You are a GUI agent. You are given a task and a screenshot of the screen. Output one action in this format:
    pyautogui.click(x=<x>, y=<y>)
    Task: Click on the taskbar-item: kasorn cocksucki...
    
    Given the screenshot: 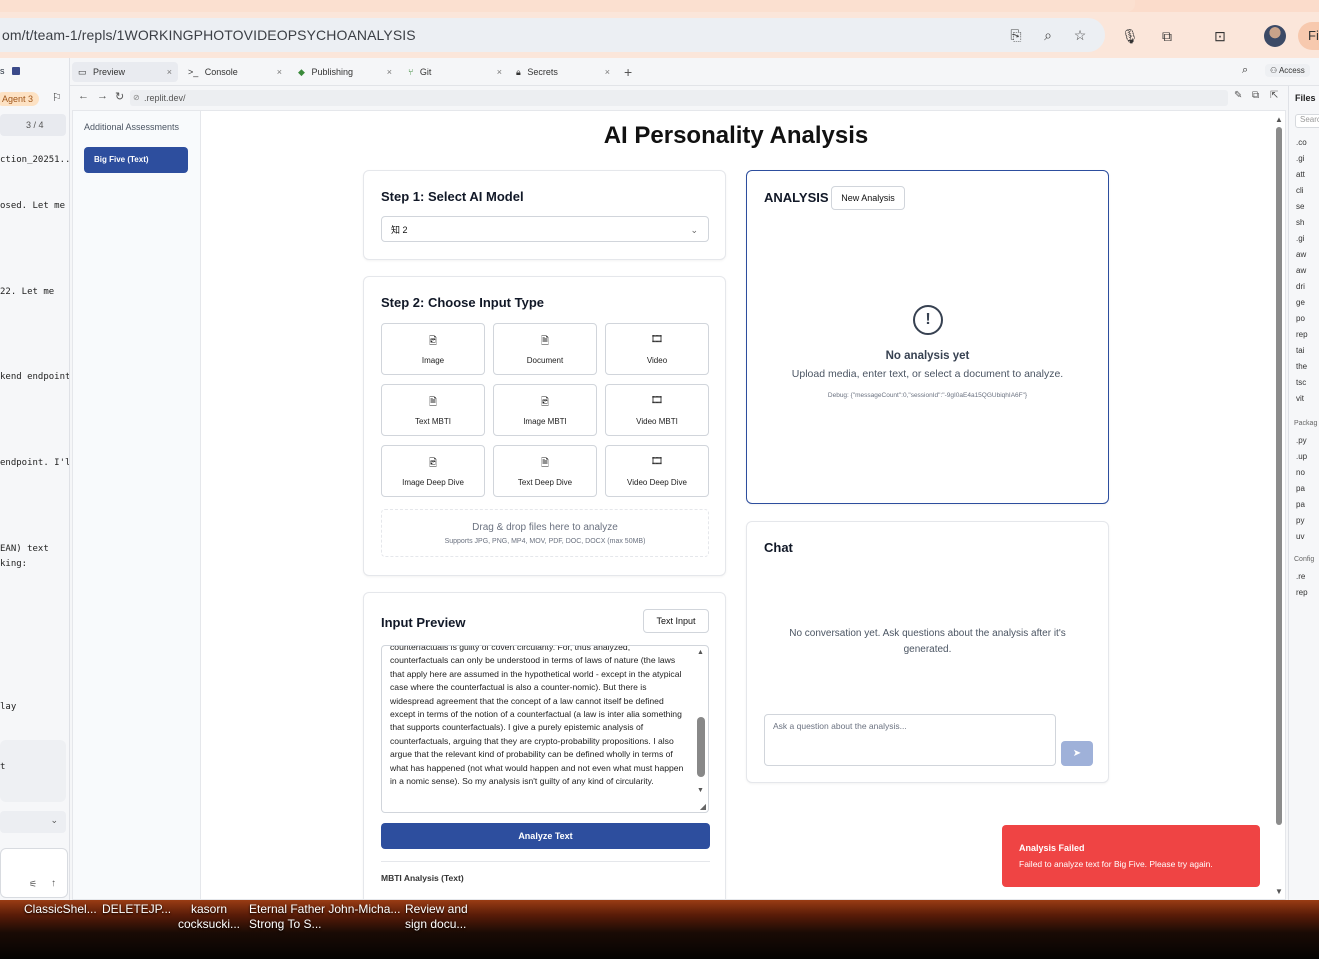 What is the action you would take?
    pyautogui.click(x=209, y=917)
    